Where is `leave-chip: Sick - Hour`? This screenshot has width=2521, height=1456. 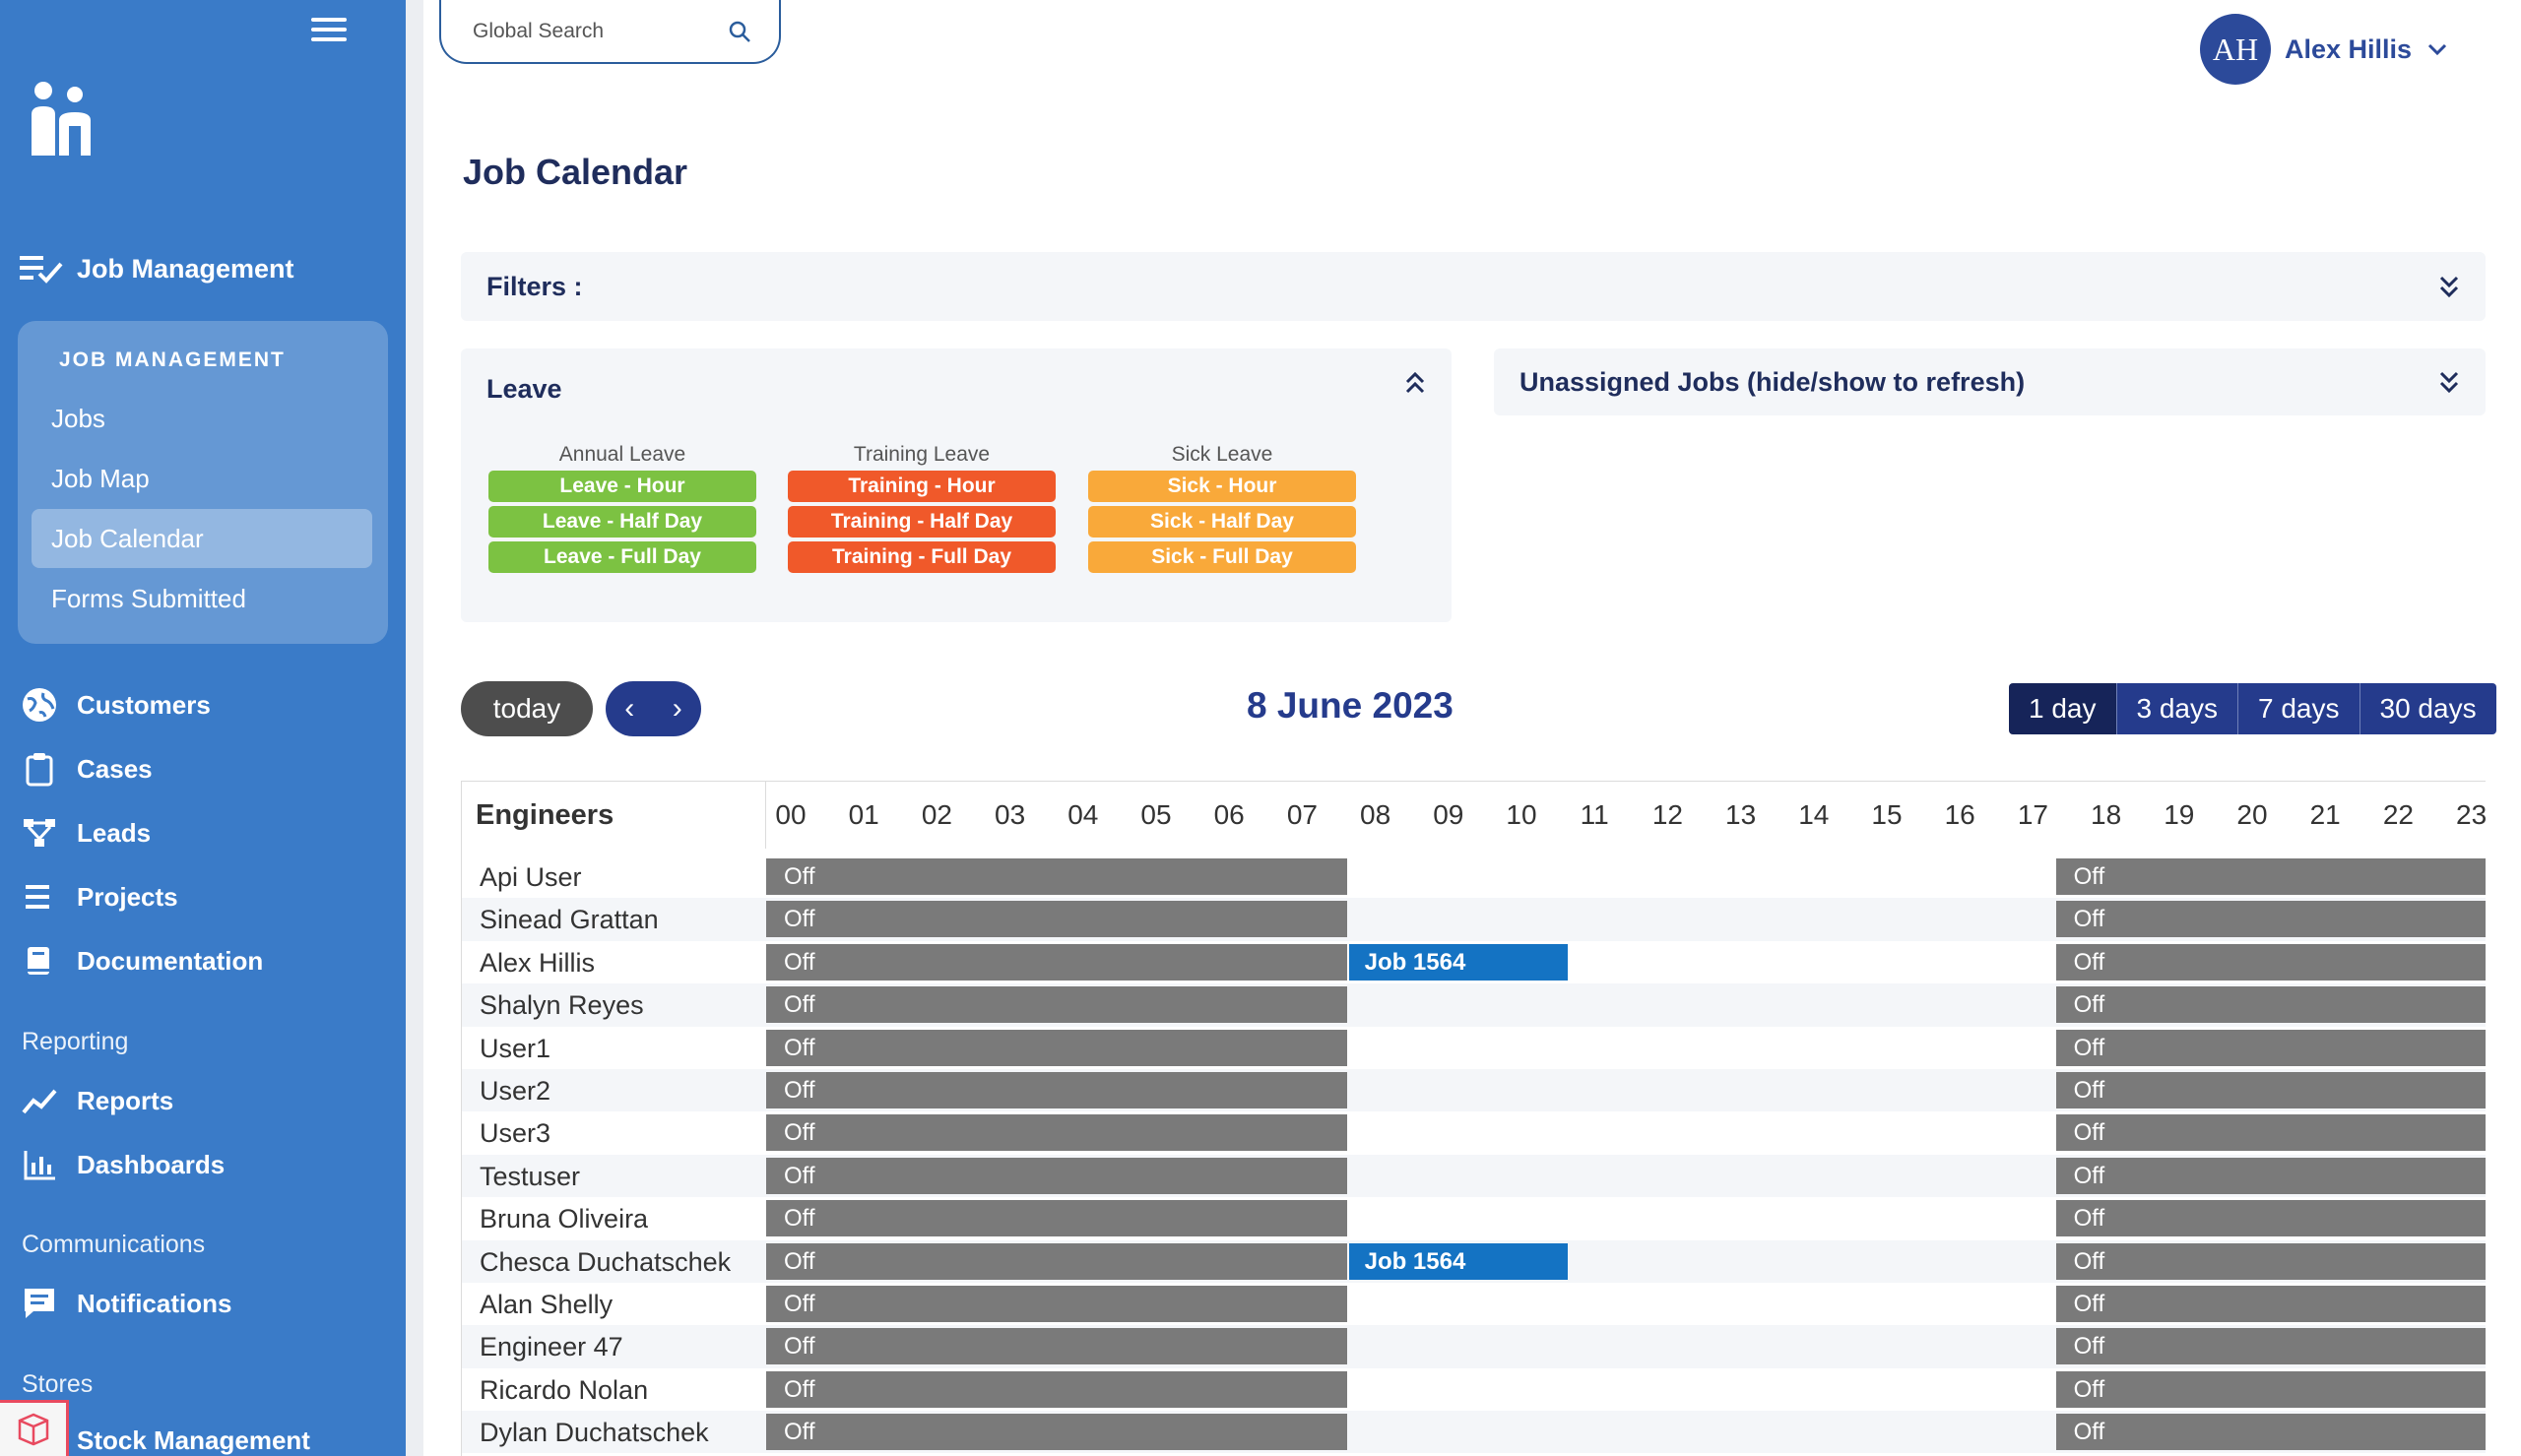 leave-chip: Sick - Hour is located at coordinates (1222, 486).